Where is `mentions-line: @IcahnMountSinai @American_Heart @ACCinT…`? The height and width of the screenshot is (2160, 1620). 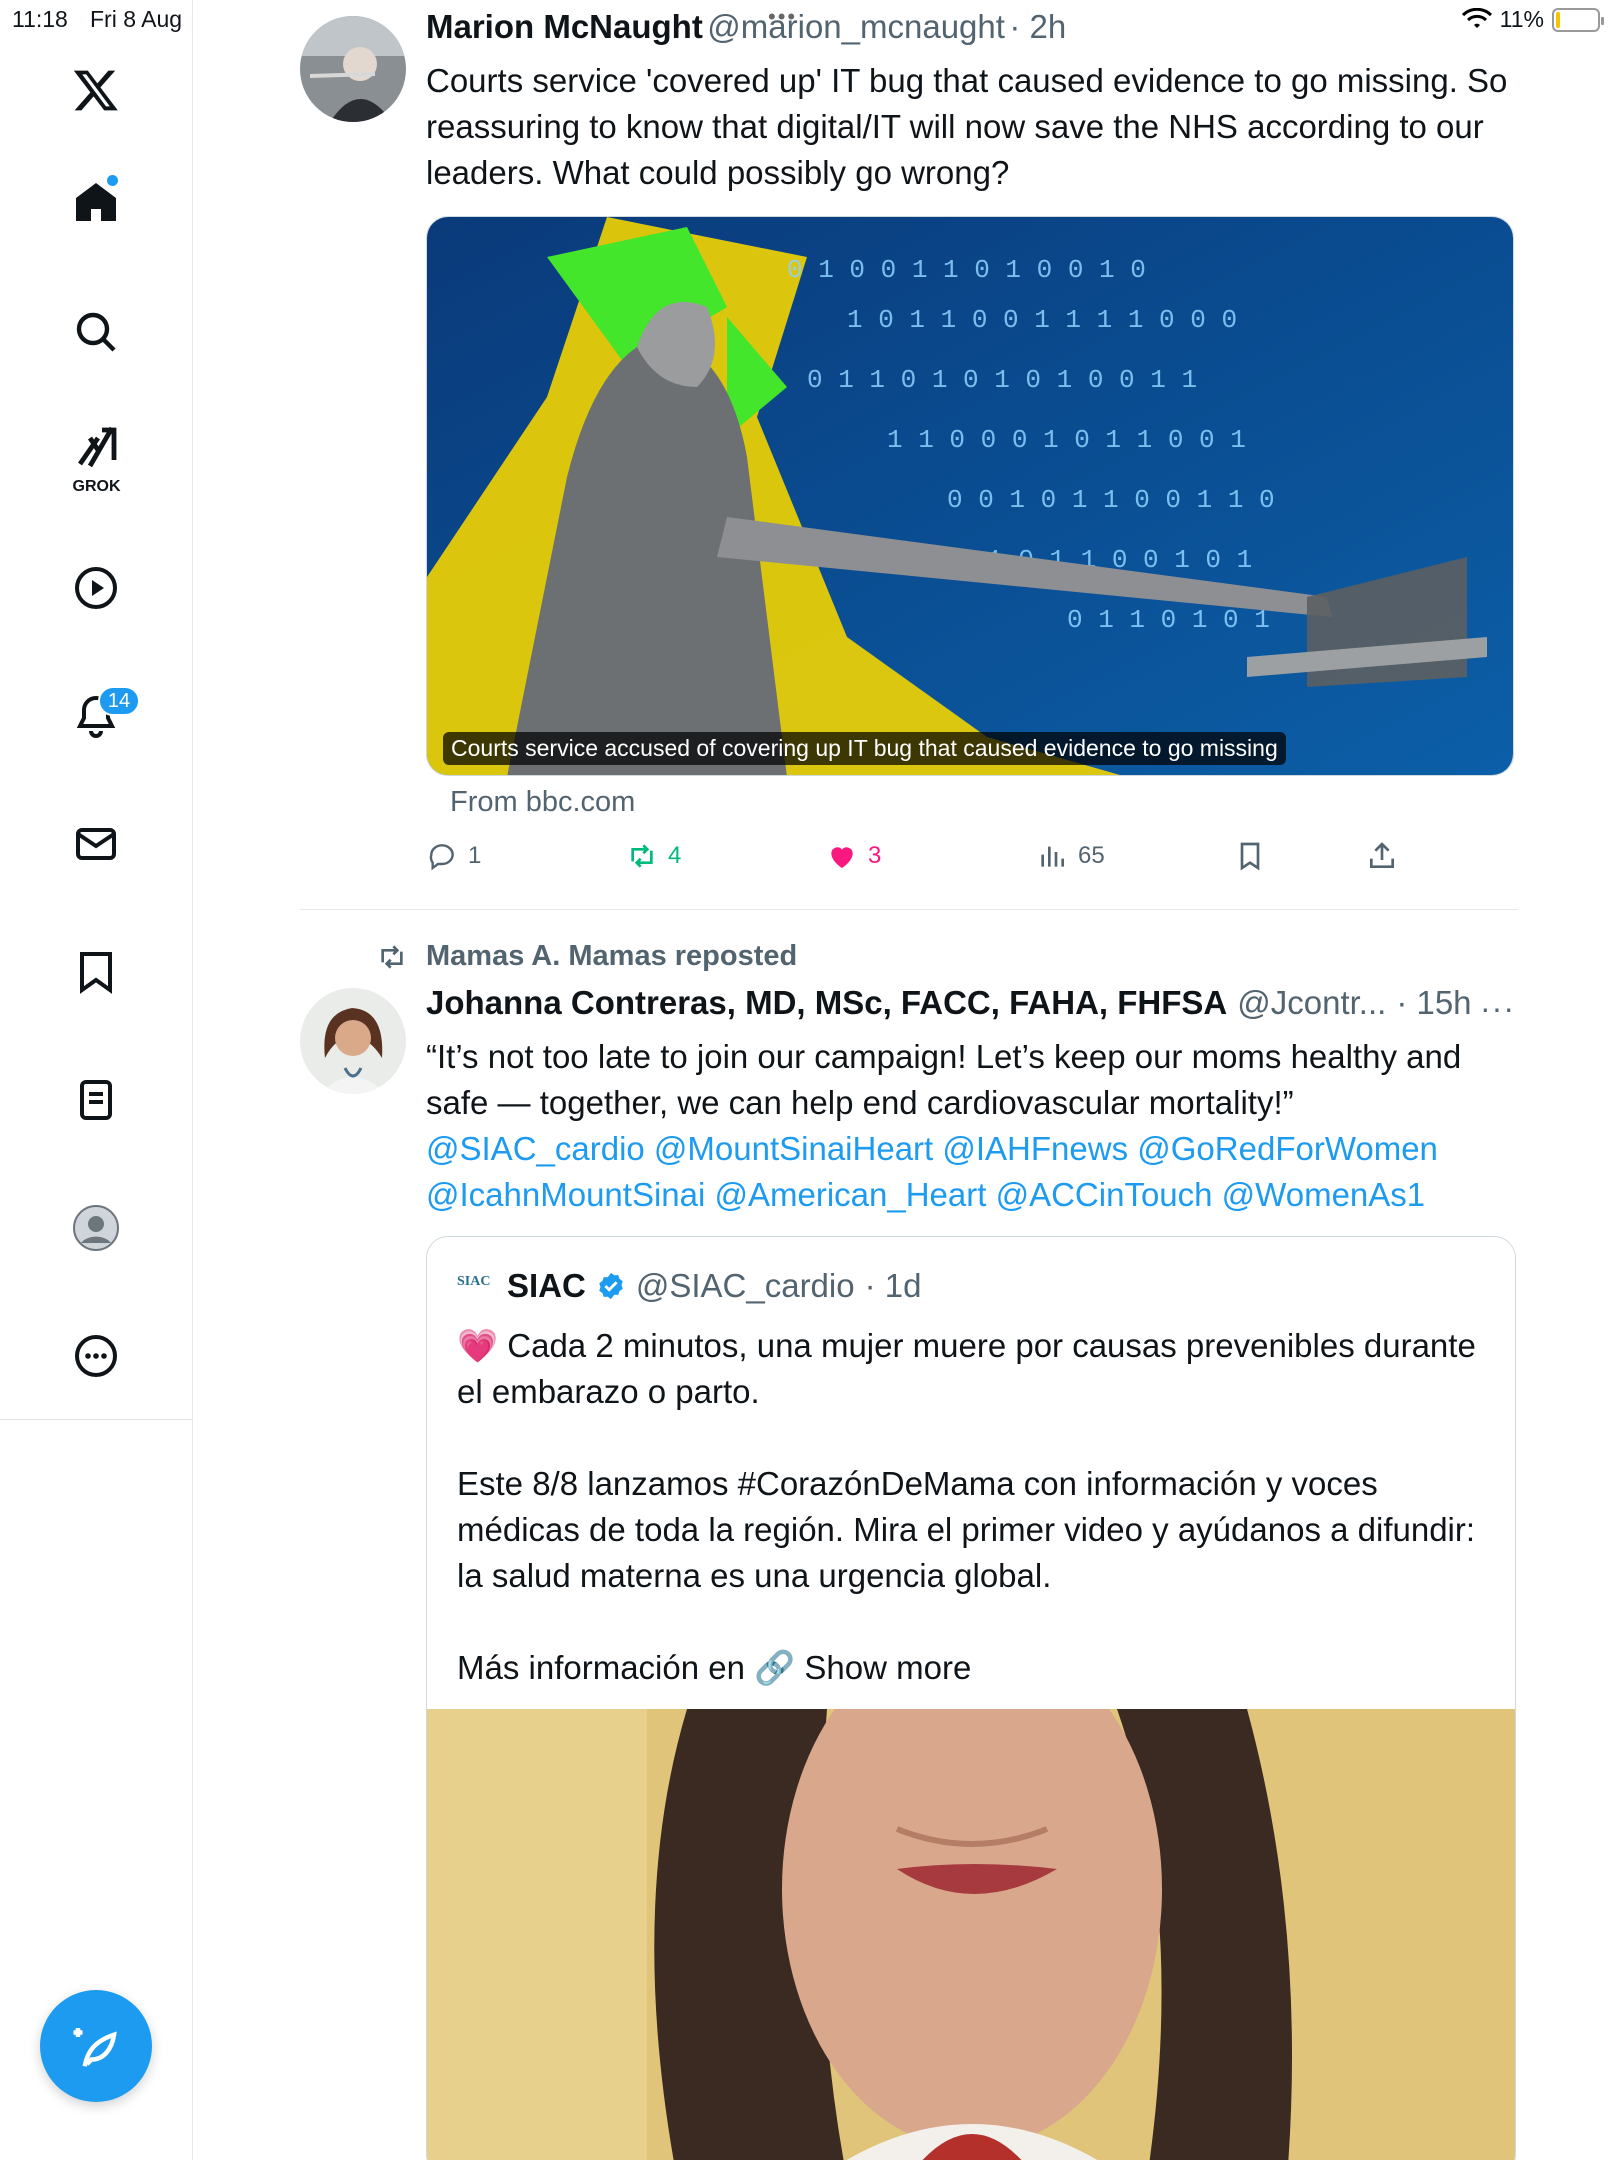
mentions-line: @IcahnMountSinai @American_Heart @ACCinT… is located at coordinates (976, 1195).